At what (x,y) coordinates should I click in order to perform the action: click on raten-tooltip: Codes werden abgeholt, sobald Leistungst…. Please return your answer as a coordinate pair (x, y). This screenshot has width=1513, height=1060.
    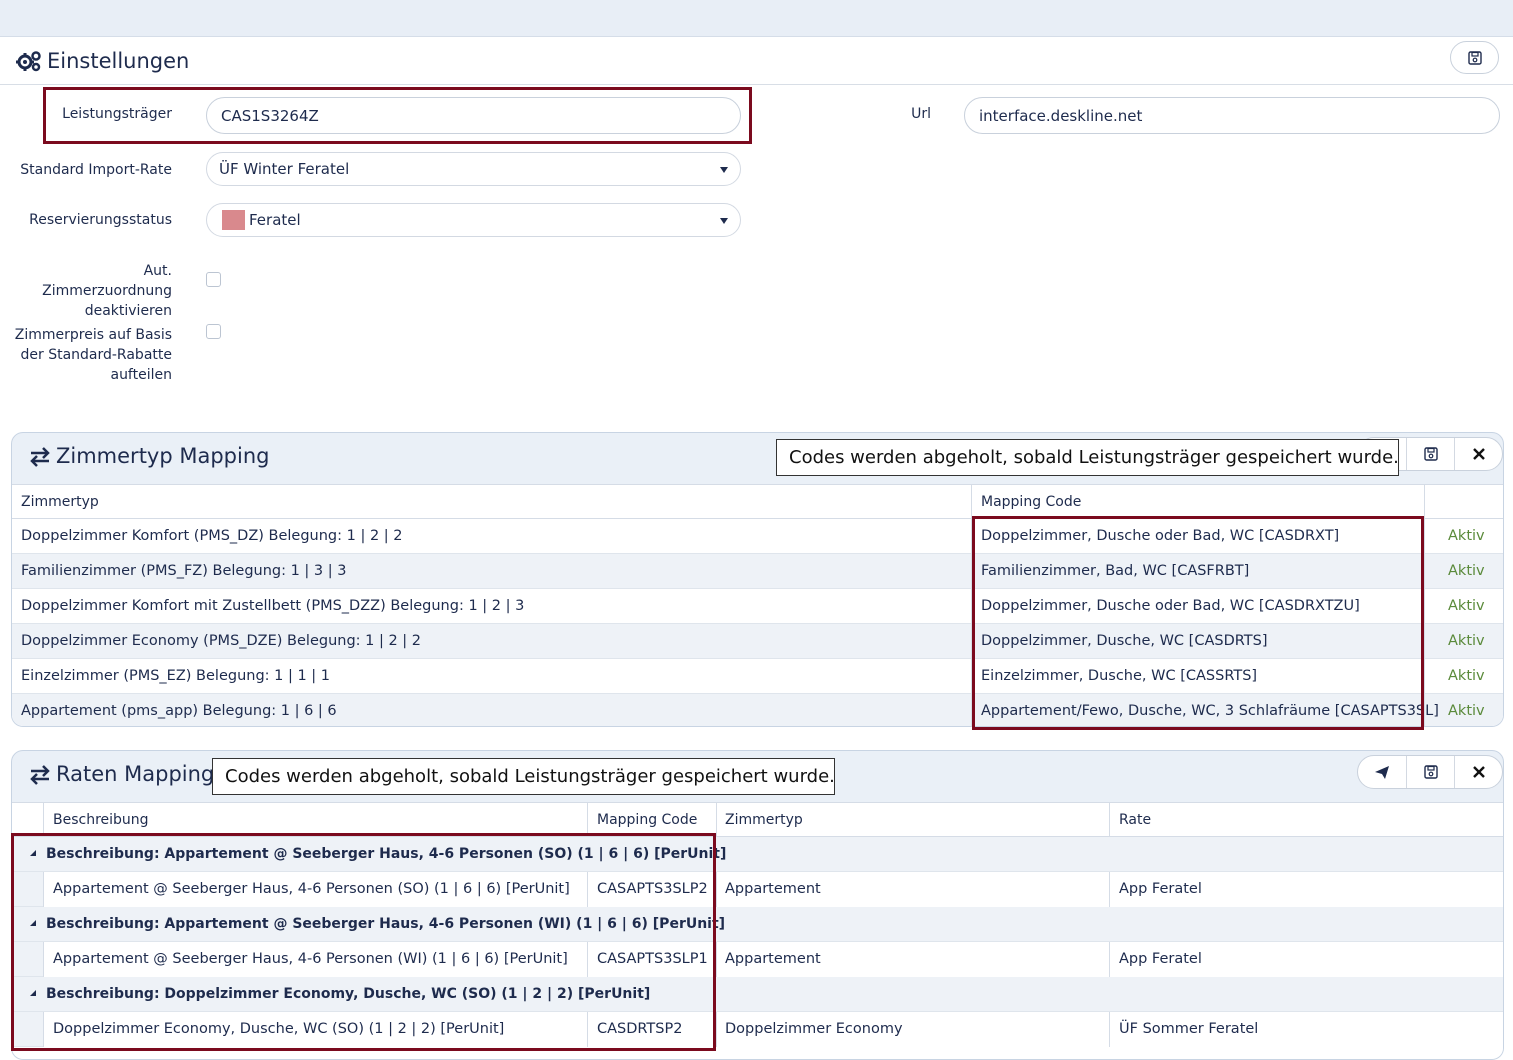
    Looking at the image, I should click on (523, 776).